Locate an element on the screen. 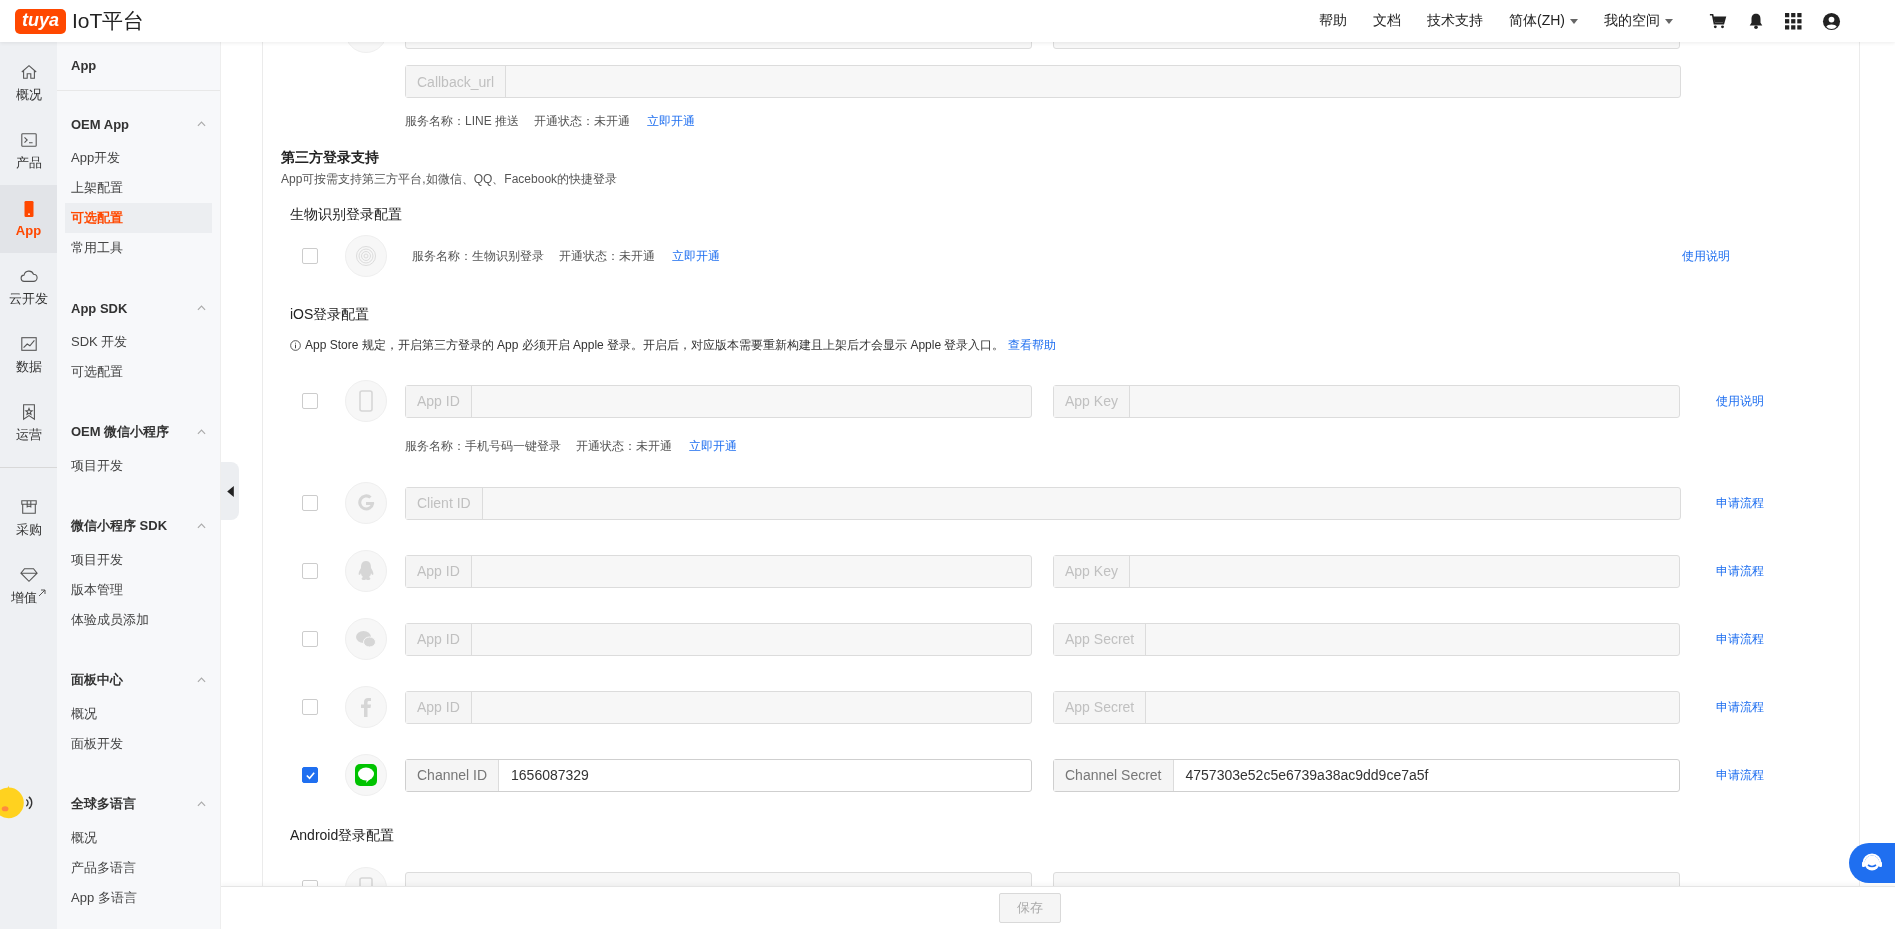 The height and width of the screenshot is (929, 1895). home-icon is located at coordinates (28, 71).